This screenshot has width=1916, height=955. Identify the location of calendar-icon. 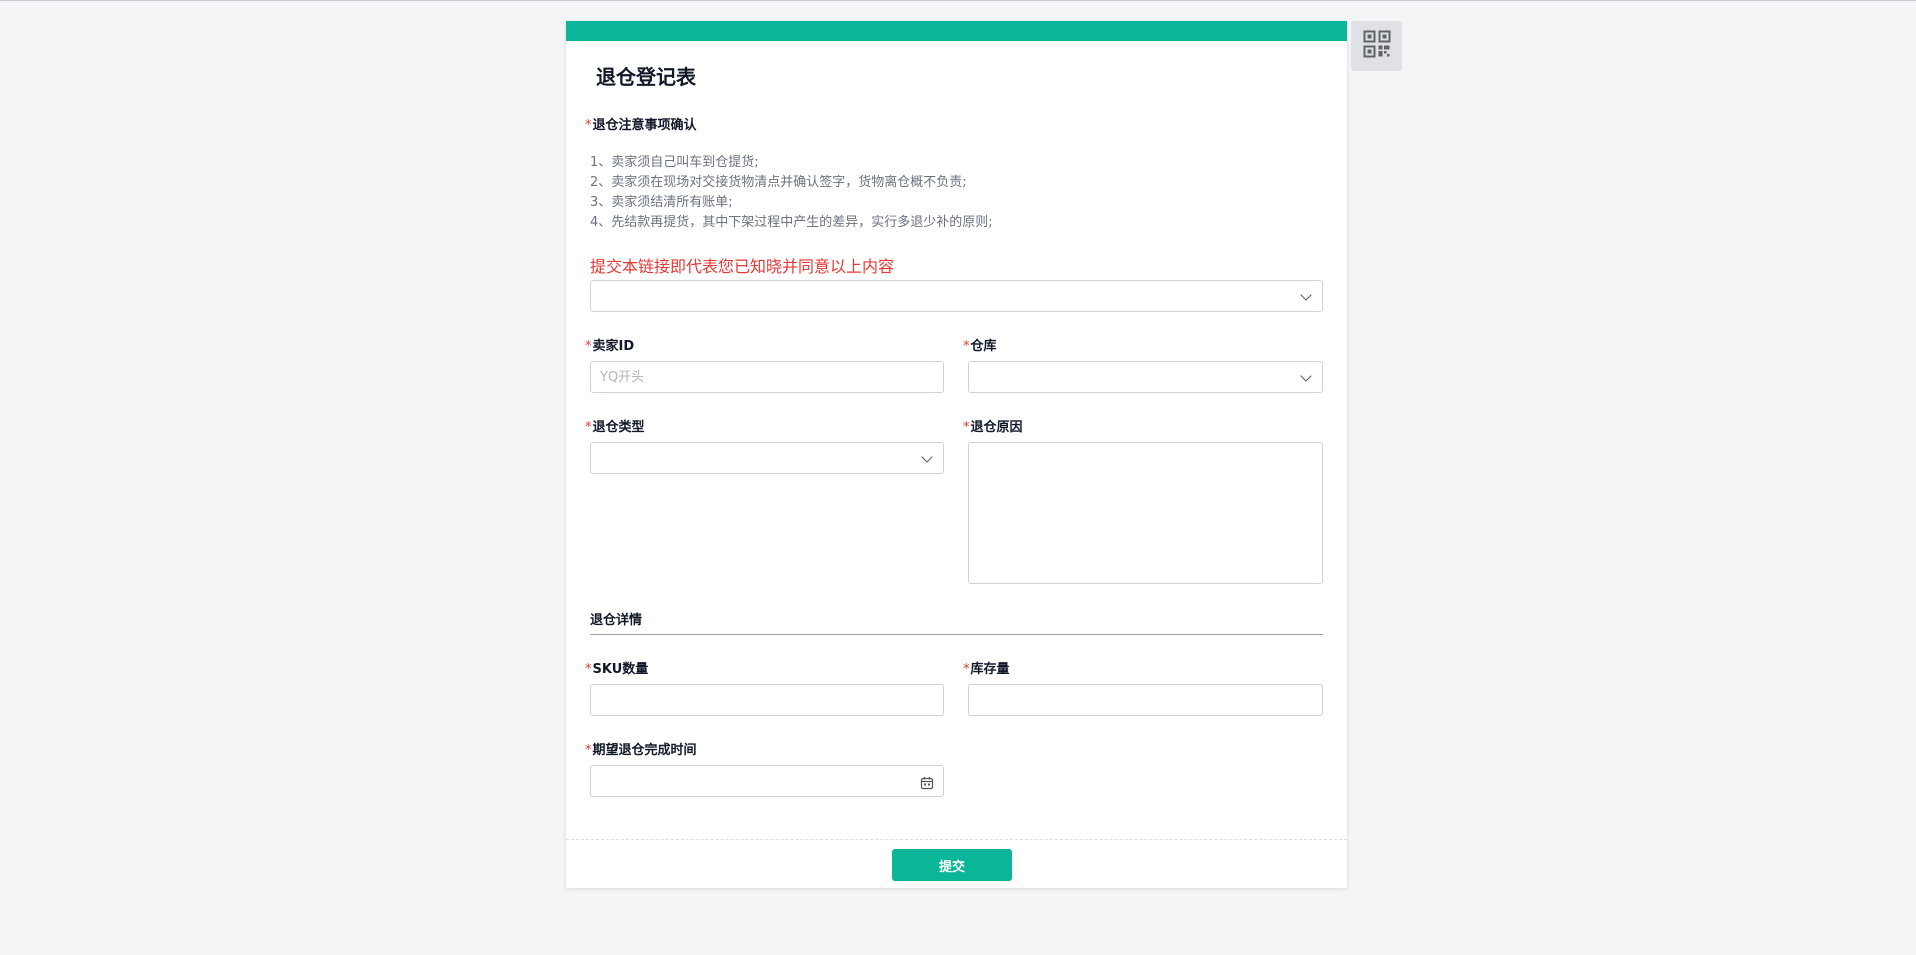
(927, 782).